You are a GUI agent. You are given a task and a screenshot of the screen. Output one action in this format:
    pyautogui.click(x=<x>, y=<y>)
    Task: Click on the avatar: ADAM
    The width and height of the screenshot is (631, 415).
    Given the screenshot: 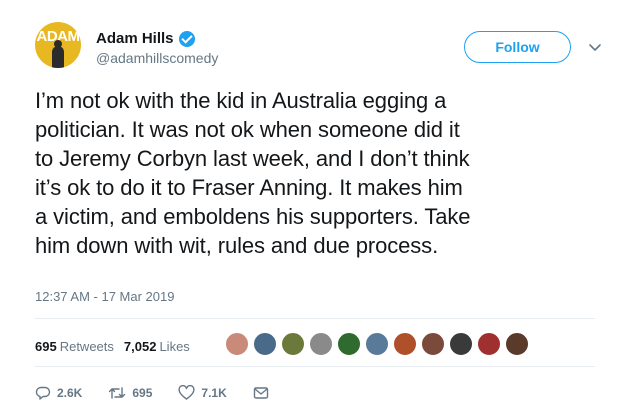 What is the action you would take?
    pyautogui.click(x=58, y=45)
    